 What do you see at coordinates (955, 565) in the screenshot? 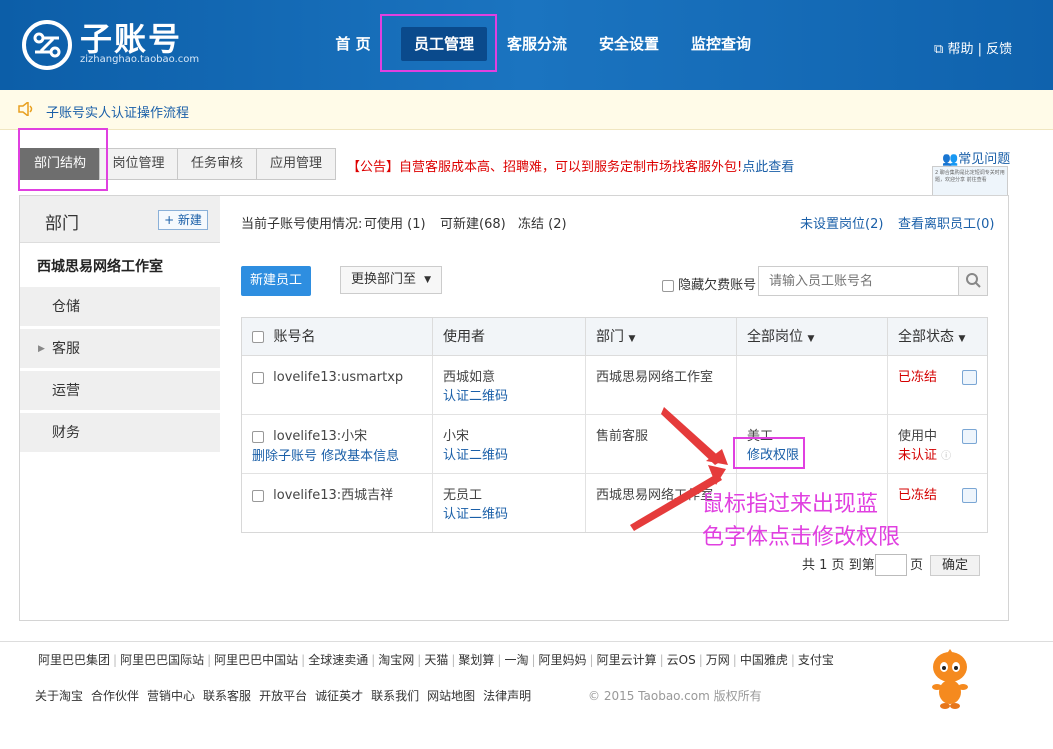
I see `pager-confirm-button: 确定` at bounding box center [955, 565].